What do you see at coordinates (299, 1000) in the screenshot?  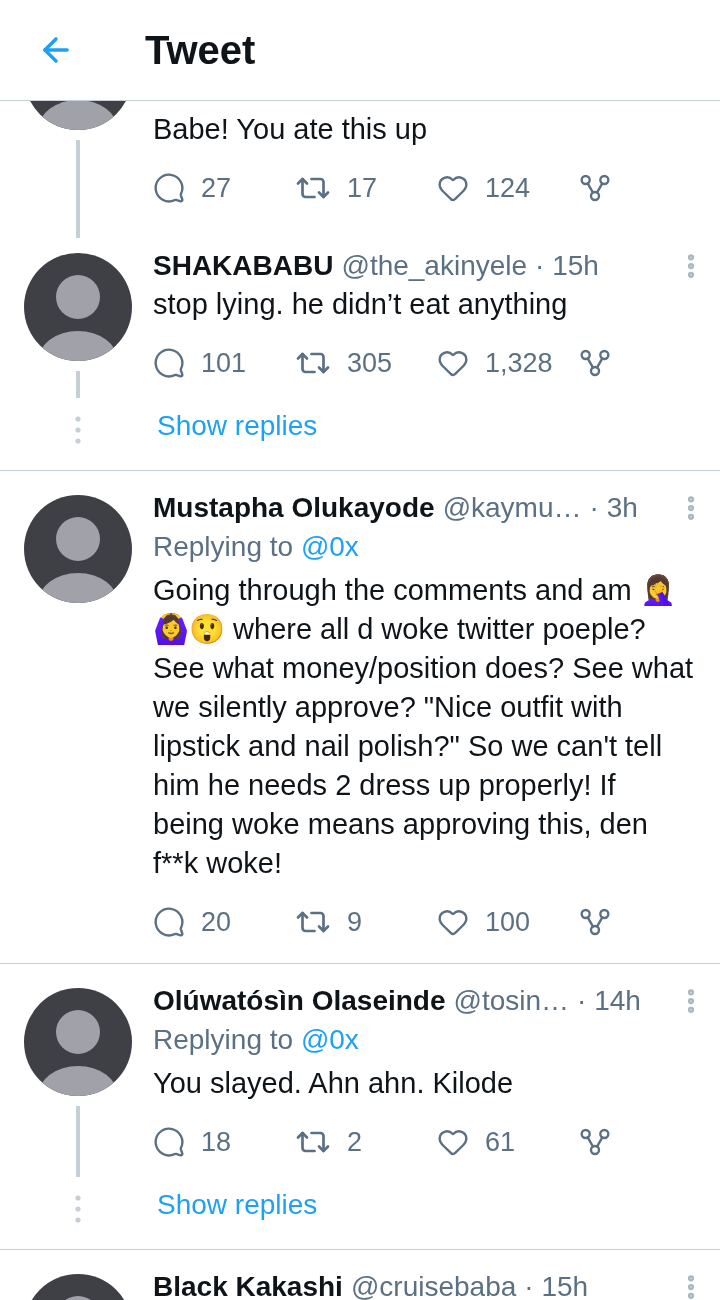 I see `author-name: Olúwatósìn Olaseinde` at bounding box center [299, 1000].